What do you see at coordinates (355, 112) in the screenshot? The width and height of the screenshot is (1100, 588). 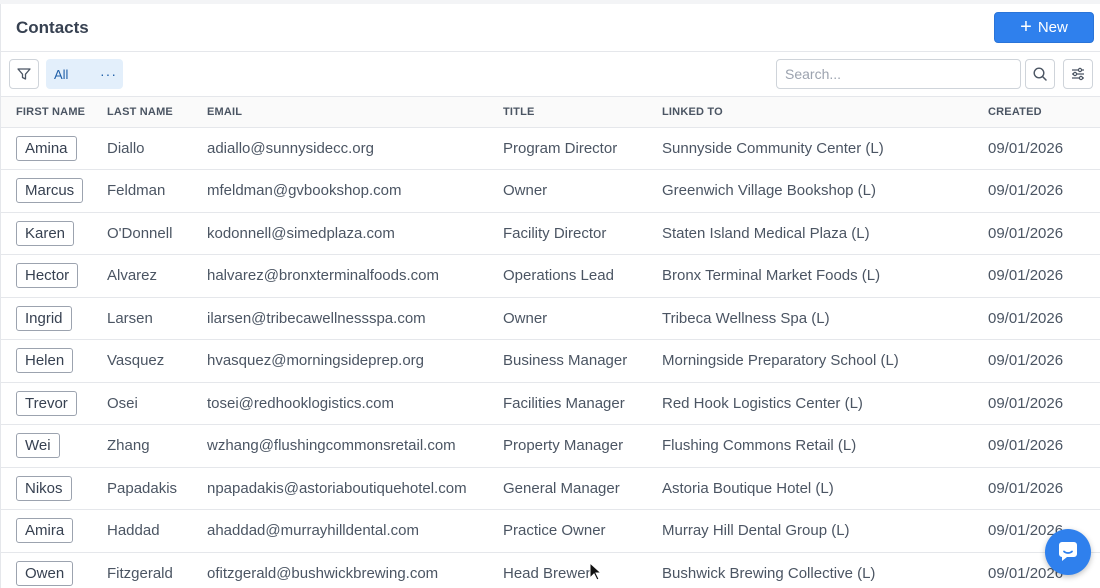 I see `column-header-email: EMAIL` at bounding box center [355, 112].